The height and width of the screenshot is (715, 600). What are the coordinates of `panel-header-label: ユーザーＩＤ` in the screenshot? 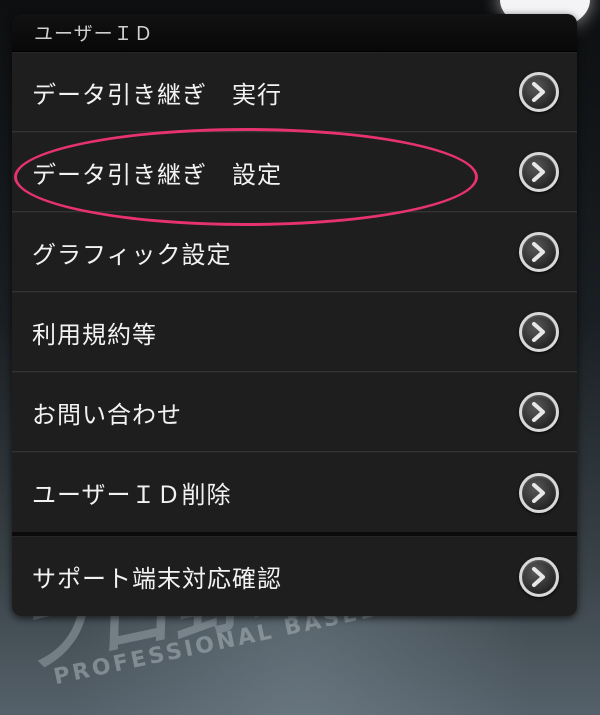 It's located at (94, 34).